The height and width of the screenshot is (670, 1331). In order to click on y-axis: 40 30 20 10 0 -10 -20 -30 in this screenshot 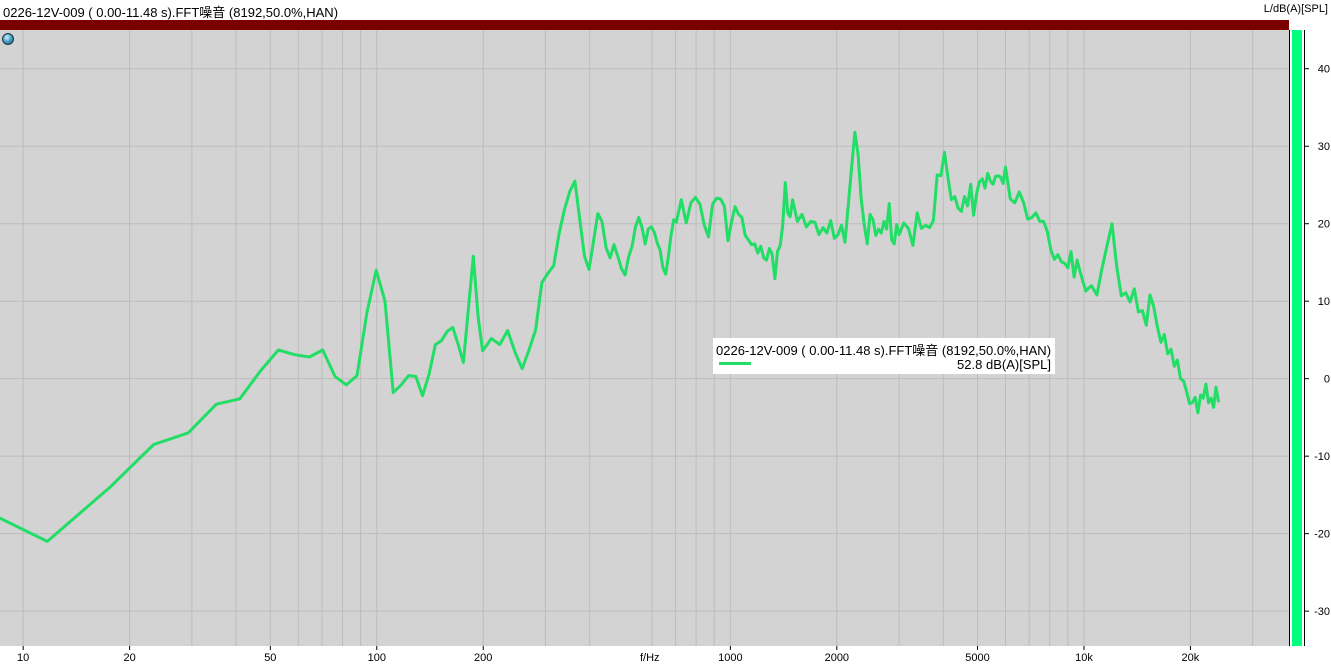, I will do `click(1318, 338)`.